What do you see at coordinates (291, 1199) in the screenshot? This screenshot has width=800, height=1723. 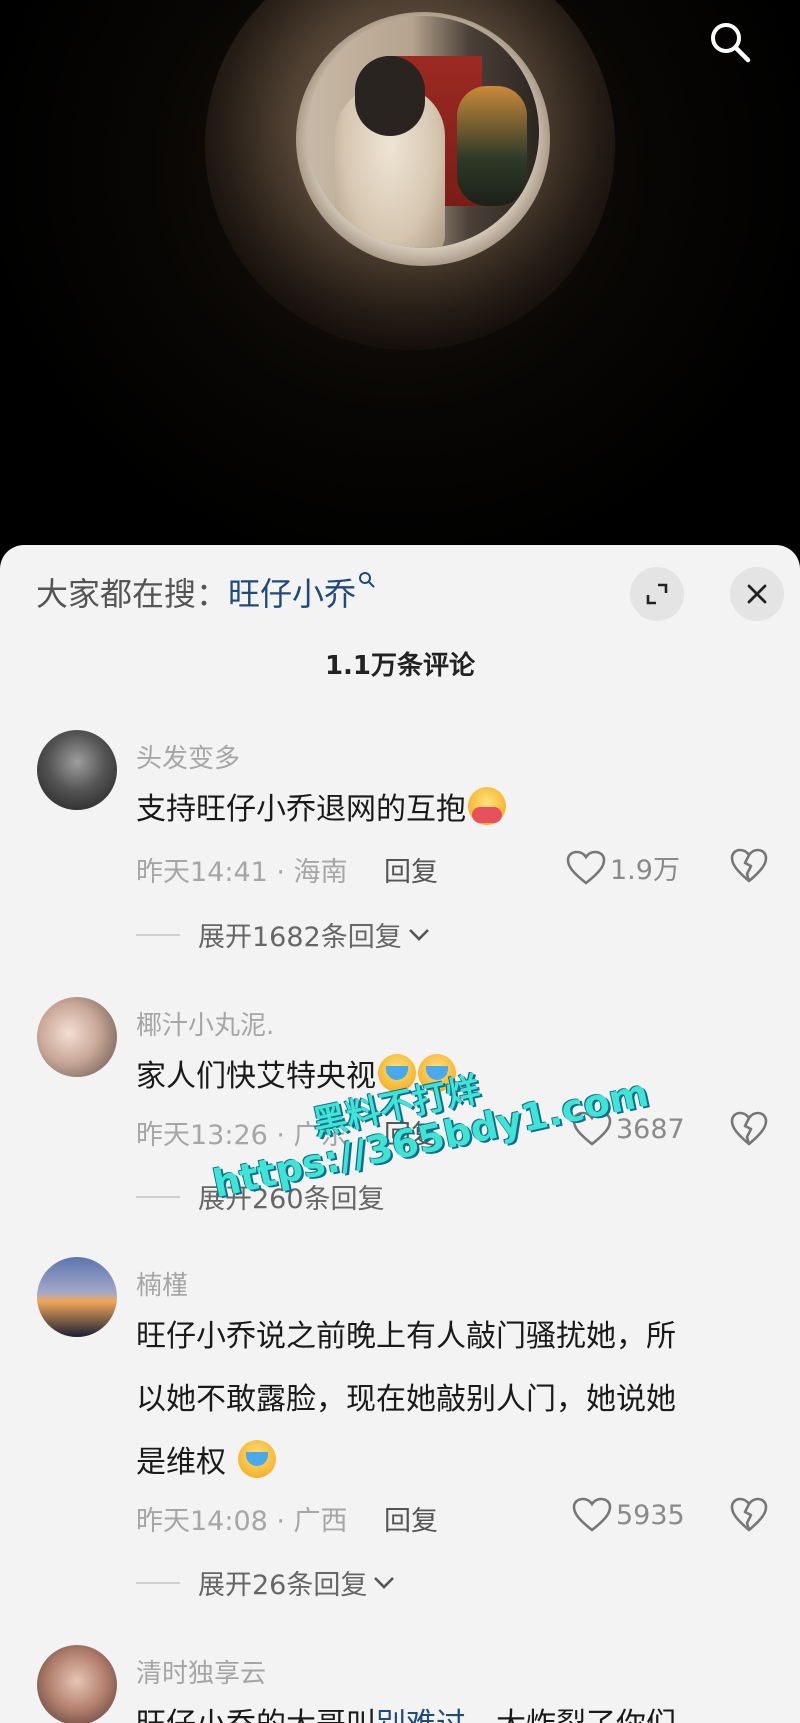 I see `expand-replies-label: 展开260条回复` at bounding box center [291, 1199].